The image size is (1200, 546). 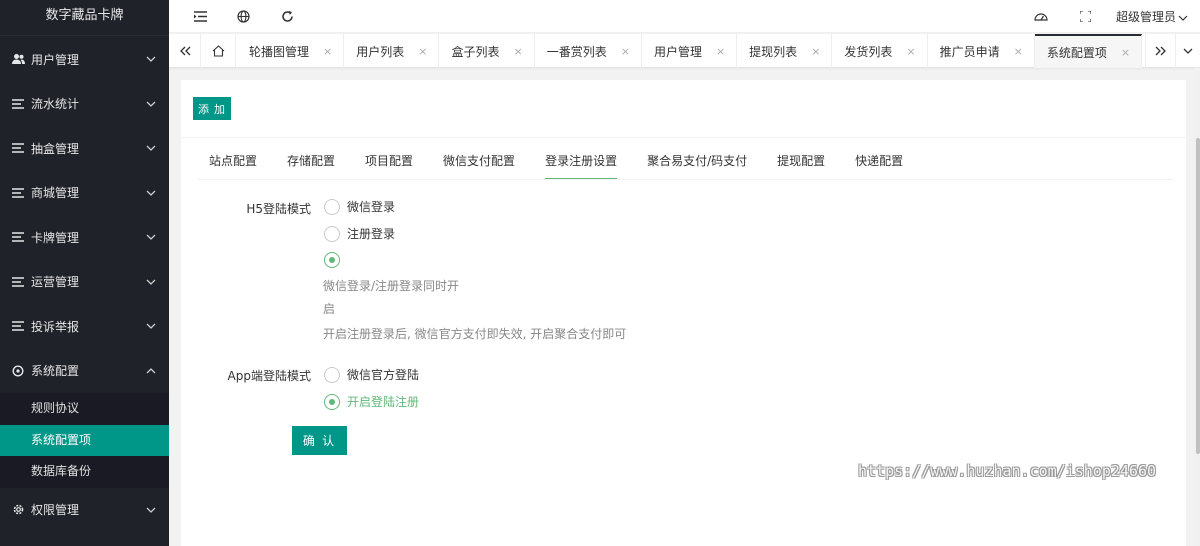 What do you see at coordinates (185, 51) in the screenshot?
I see `tabs-scroll-left-icon` at bounding box center [185, 51].